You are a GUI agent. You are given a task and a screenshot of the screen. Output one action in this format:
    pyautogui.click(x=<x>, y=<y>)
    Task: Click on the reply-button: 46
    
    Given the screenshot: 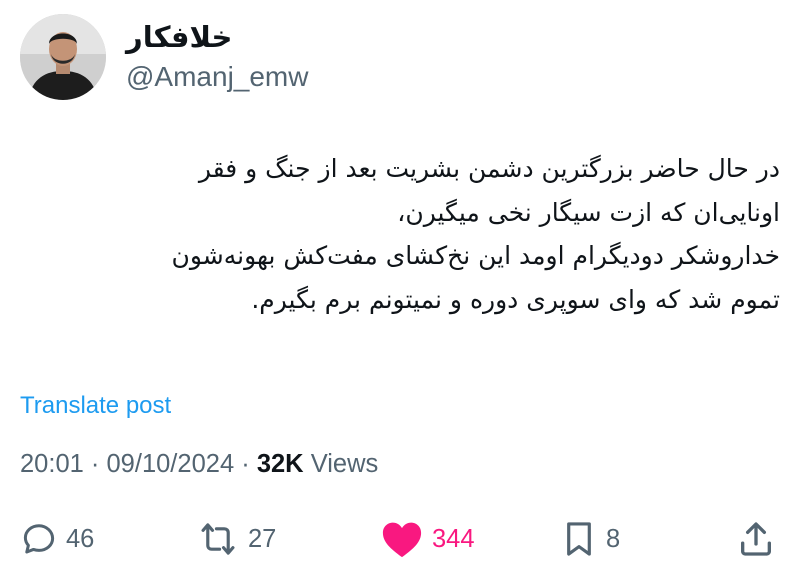 What is the action you would take?
    pyautogui.click(x=57, y=539)
    